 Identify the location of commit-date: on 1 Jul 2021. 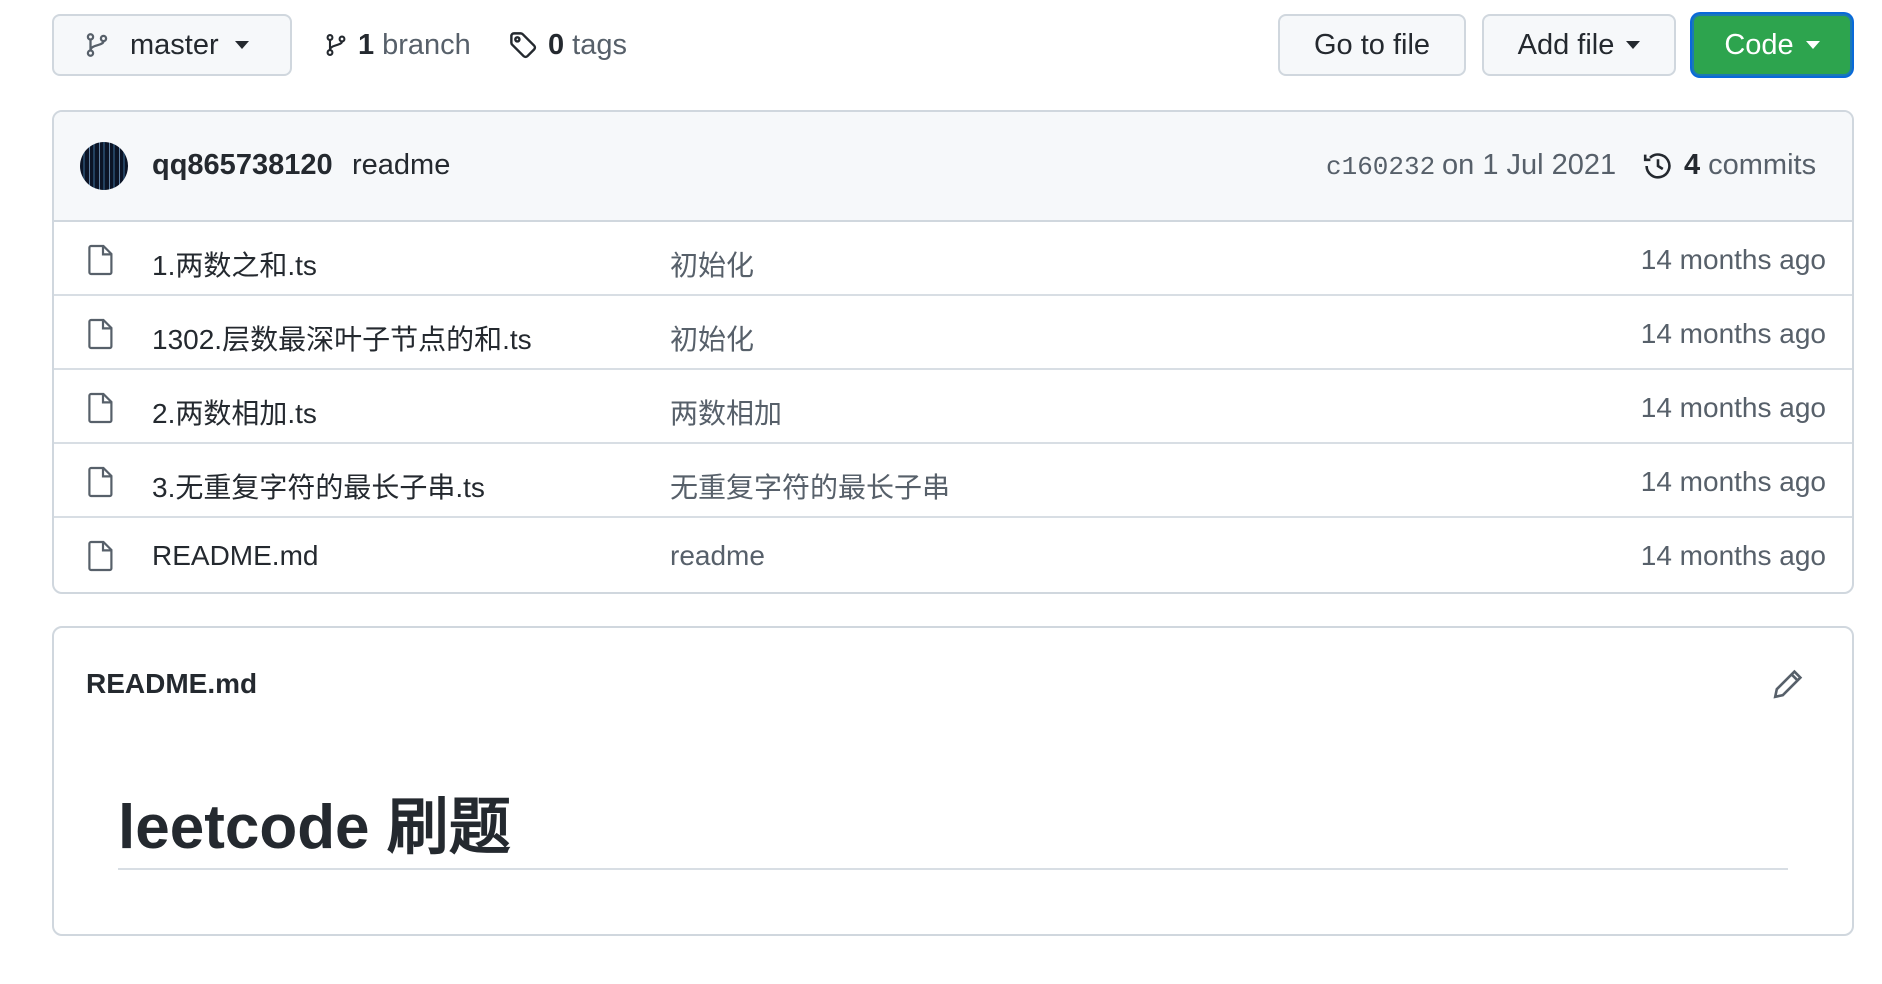
(1529, 165).